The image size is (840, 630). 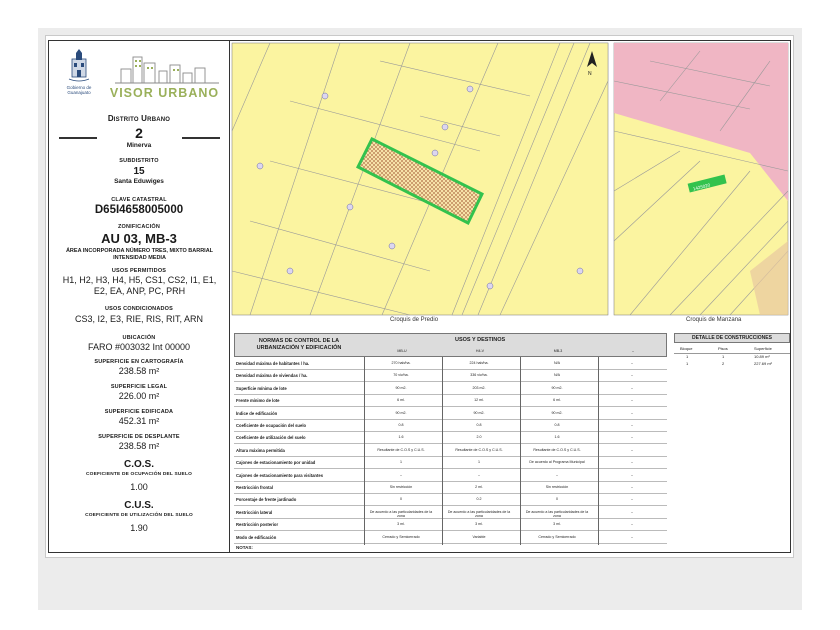 I want to click on detalle-col: Bloque, so click(x=686, y=348).